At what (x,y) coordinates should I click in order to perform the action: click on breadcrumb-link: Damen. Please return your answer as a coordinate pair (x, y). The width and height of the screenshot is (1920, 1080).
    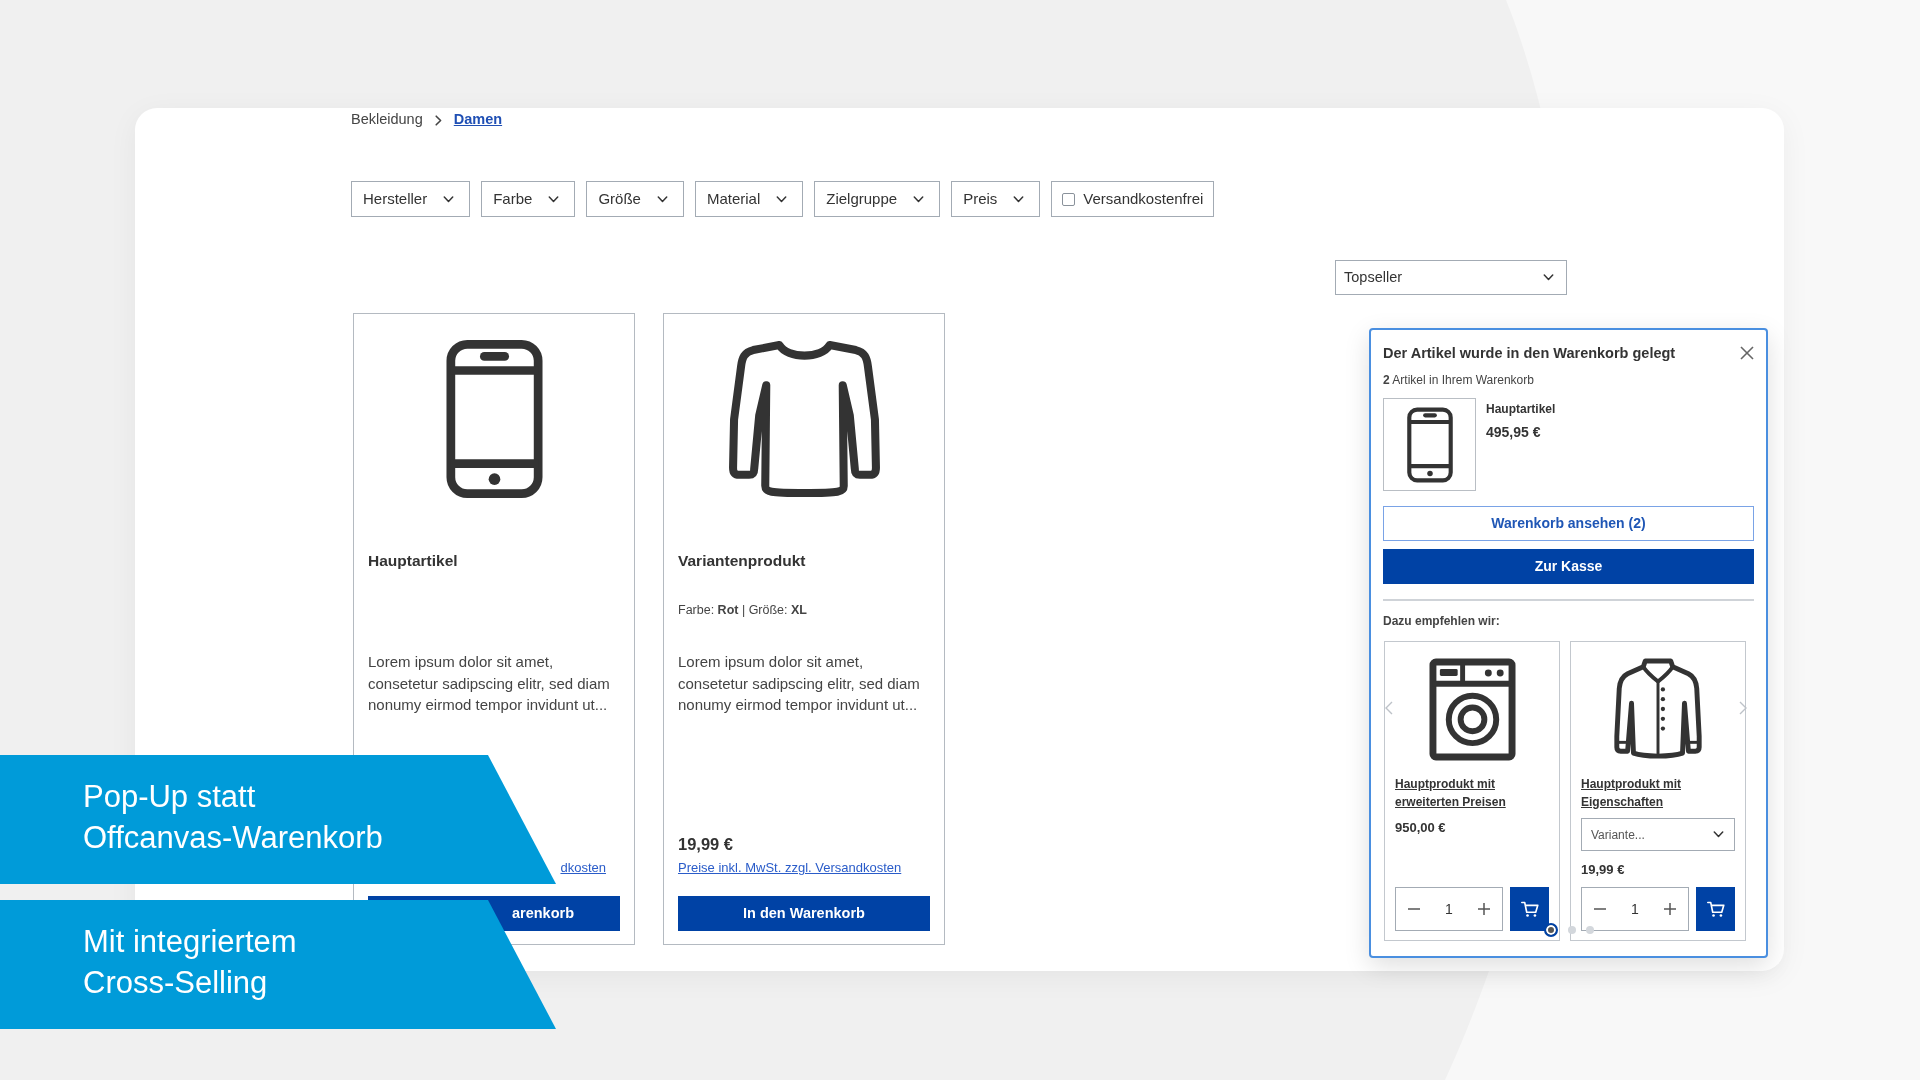
    Looking at the image, I should click on (478, 120).